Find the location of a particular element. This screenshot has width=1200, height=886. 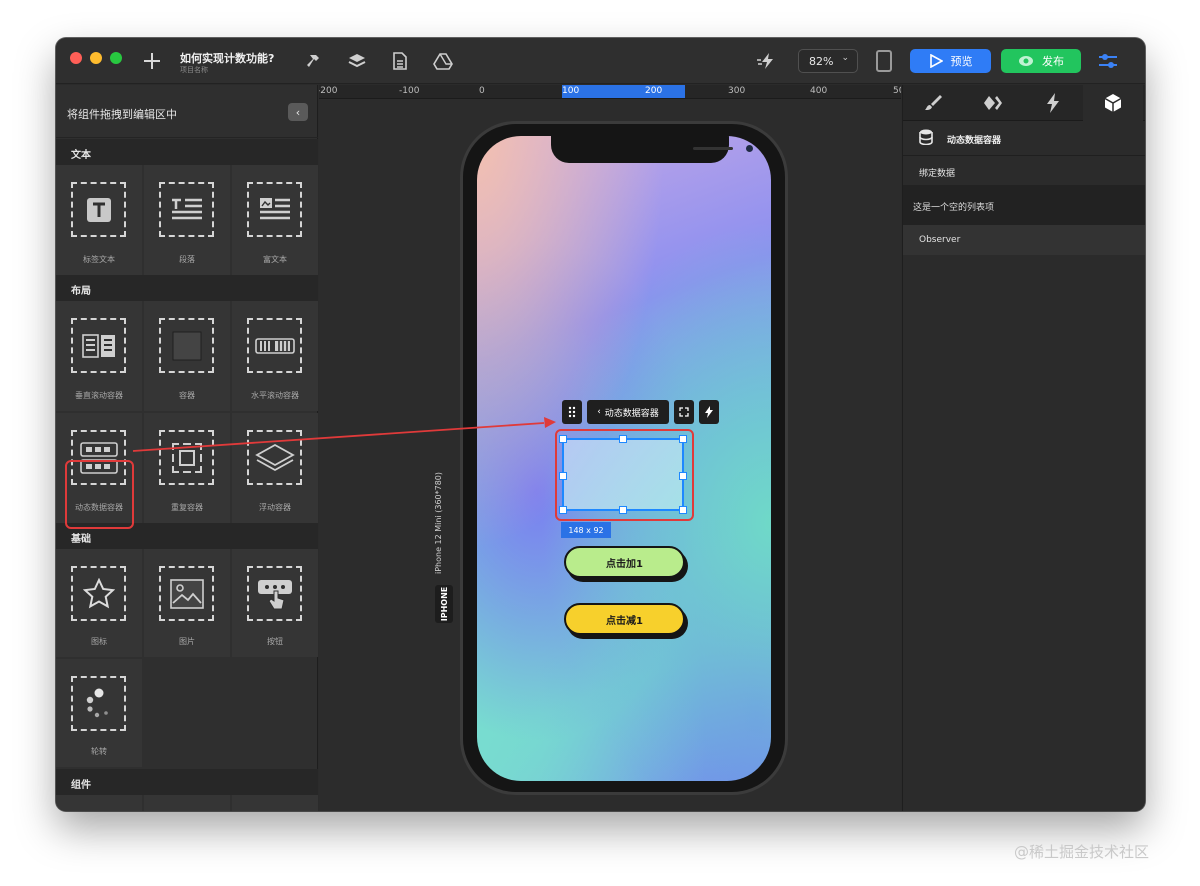

drag-arrow-overlay is located at coordinates (344, 434).